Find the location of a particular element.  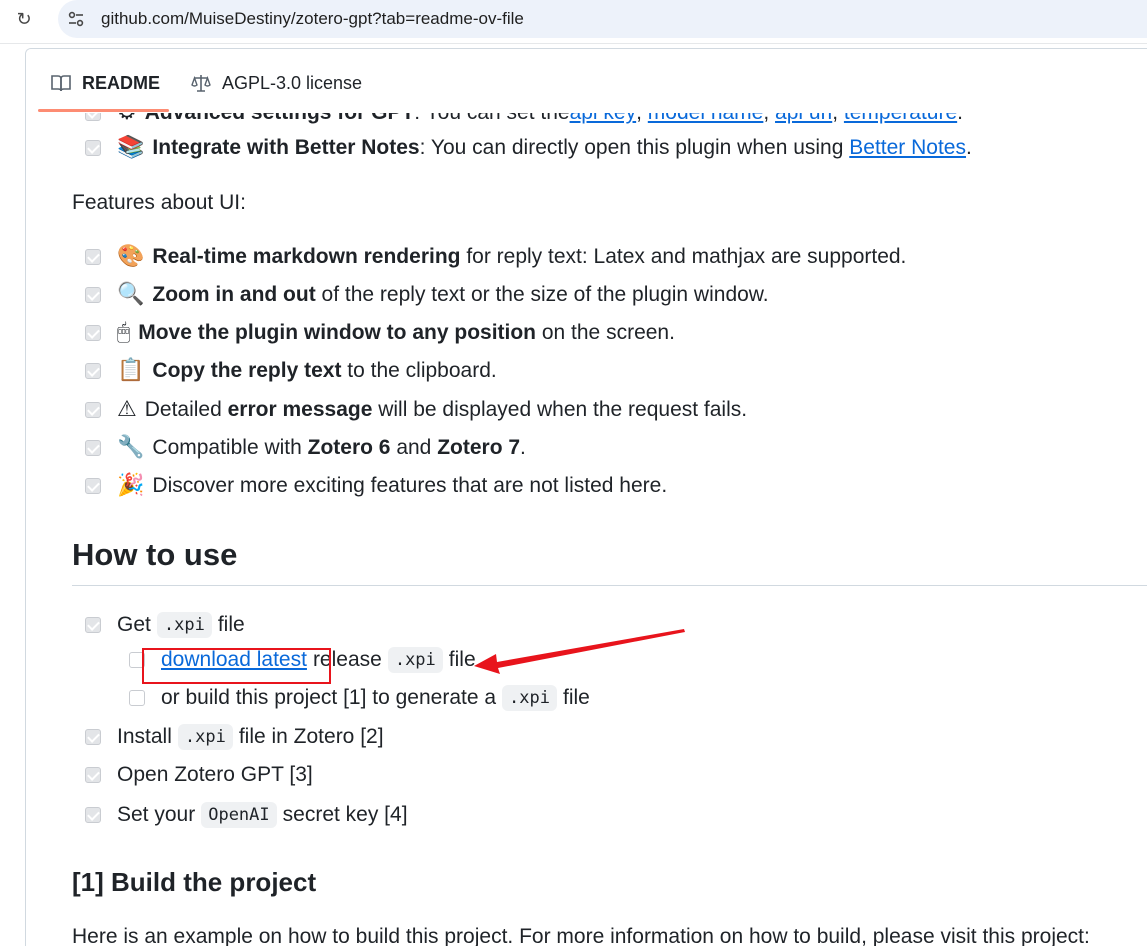

feature-text: Detailed is located at coordinates (186, 409).